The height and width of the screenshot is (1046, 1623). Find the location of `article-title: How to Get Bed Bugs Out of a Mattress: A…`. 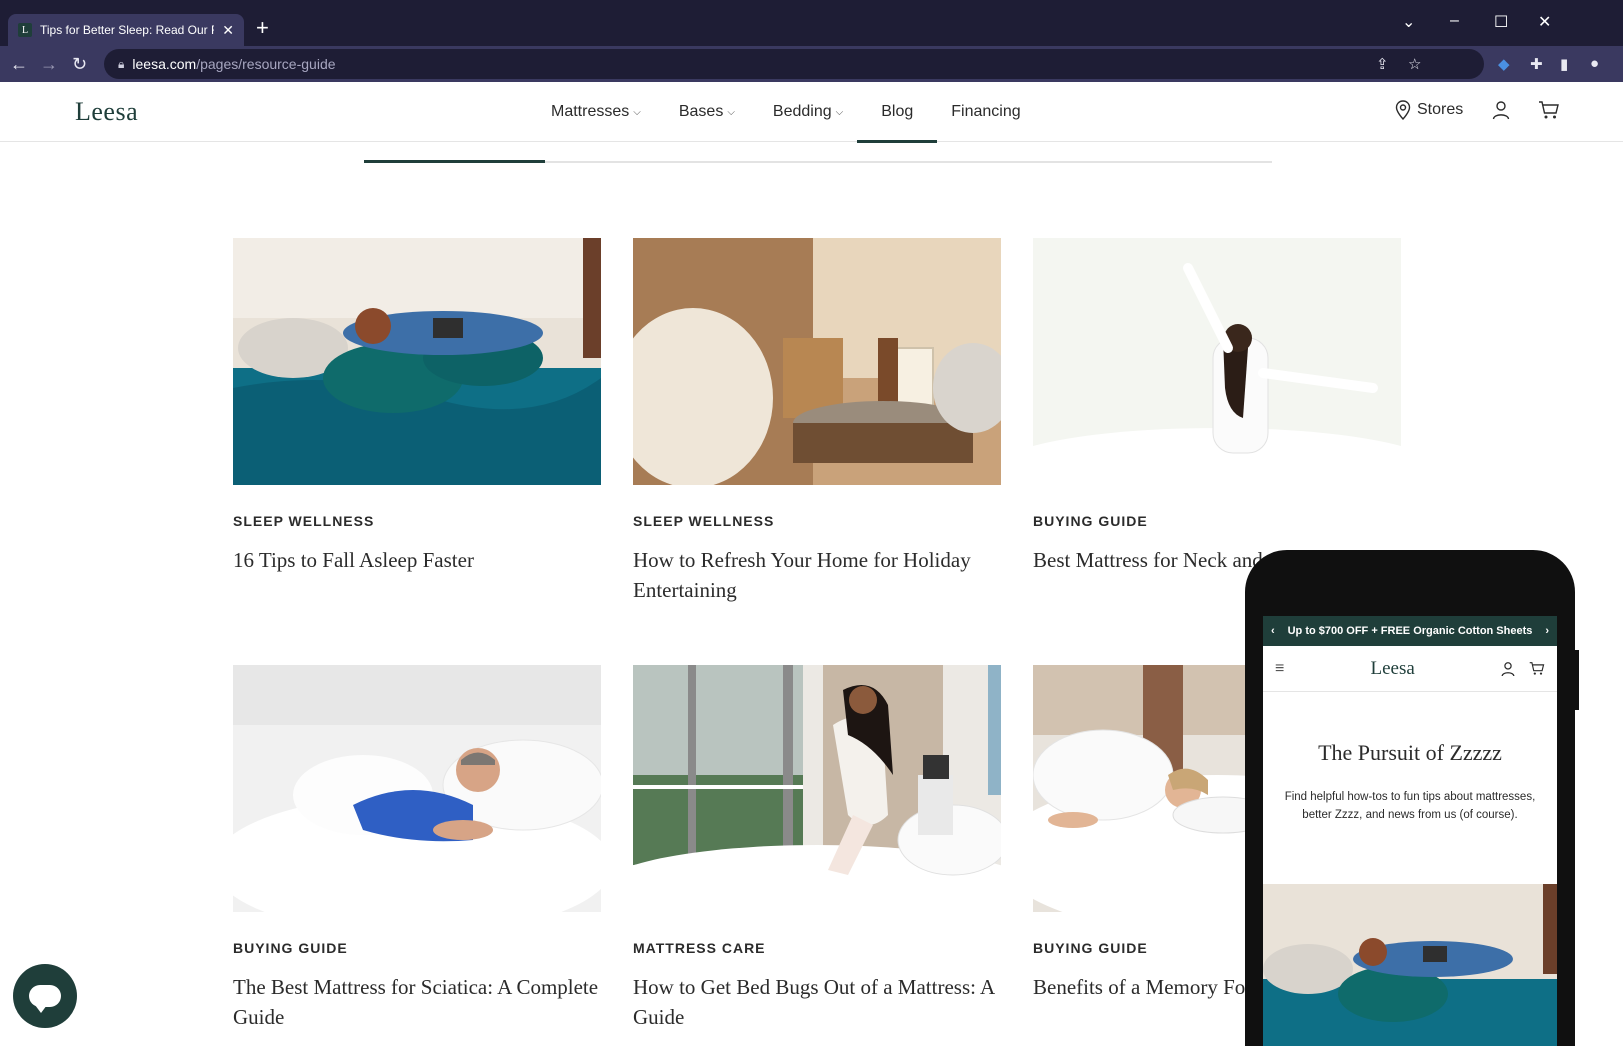

article-title: How to Get Bed Bugs Out of a Mattress: A… is located at coordinates (817, 1002).